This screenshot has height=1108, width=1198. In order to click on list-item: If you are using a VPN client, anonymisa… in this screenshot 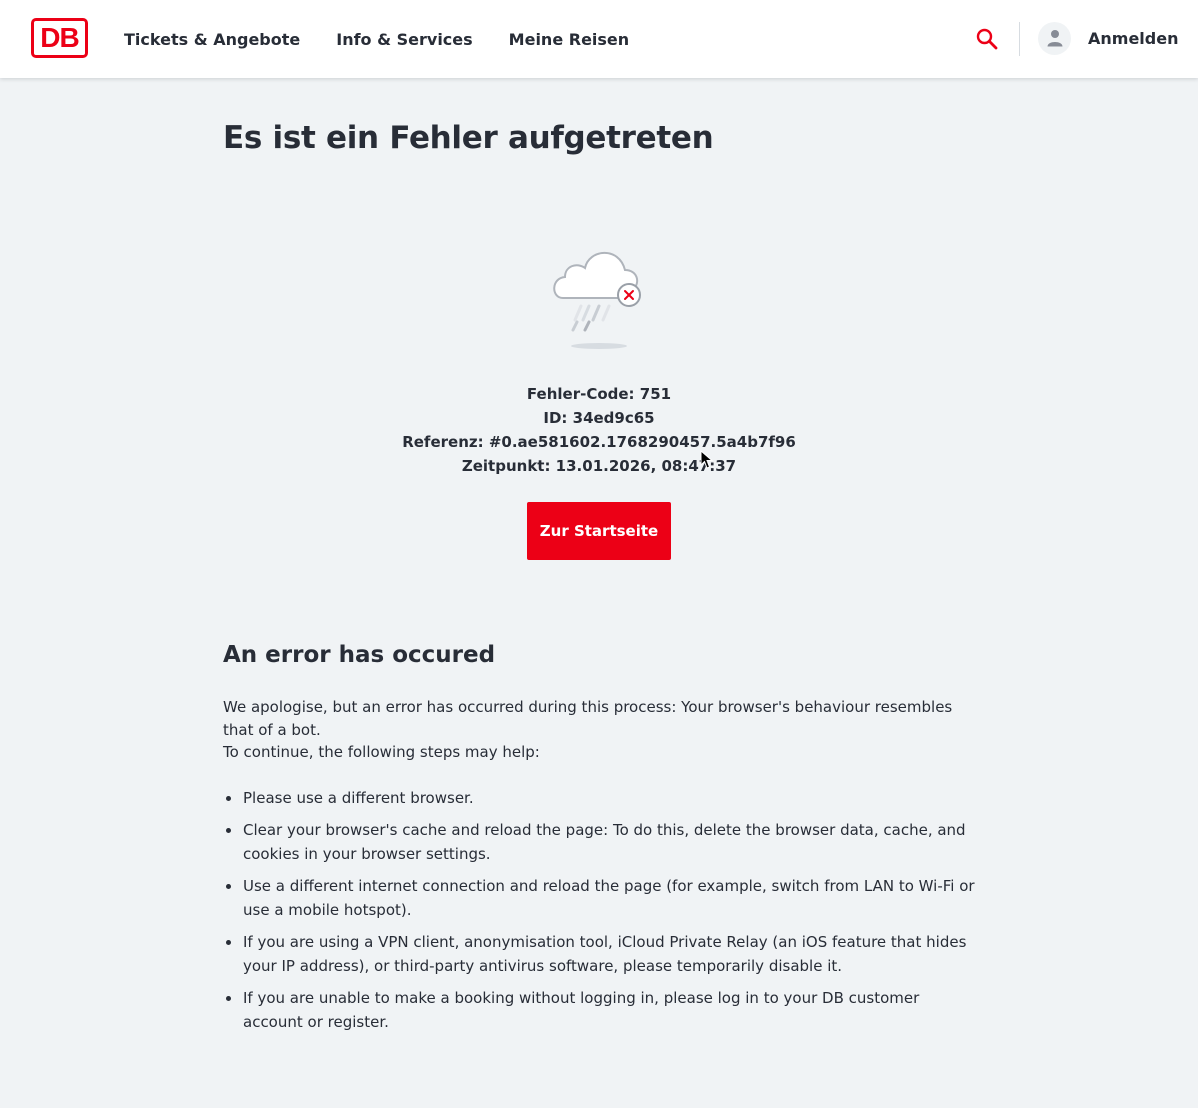, I will do `click(600, 954)`.